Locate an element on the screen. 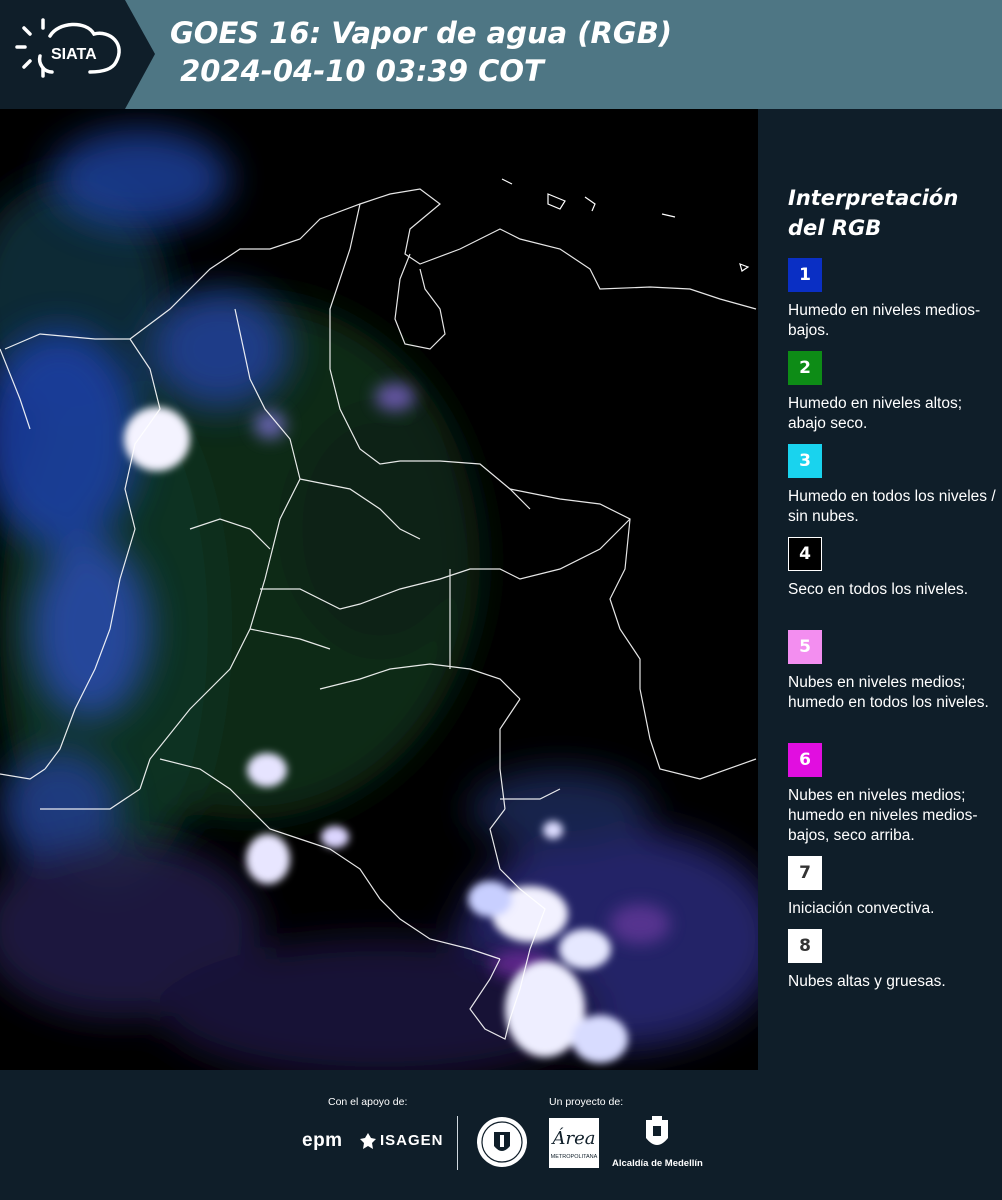 This screenshot has width=1002, height=1200. siata-logo: SIATA is located at coordinates (80, 54).